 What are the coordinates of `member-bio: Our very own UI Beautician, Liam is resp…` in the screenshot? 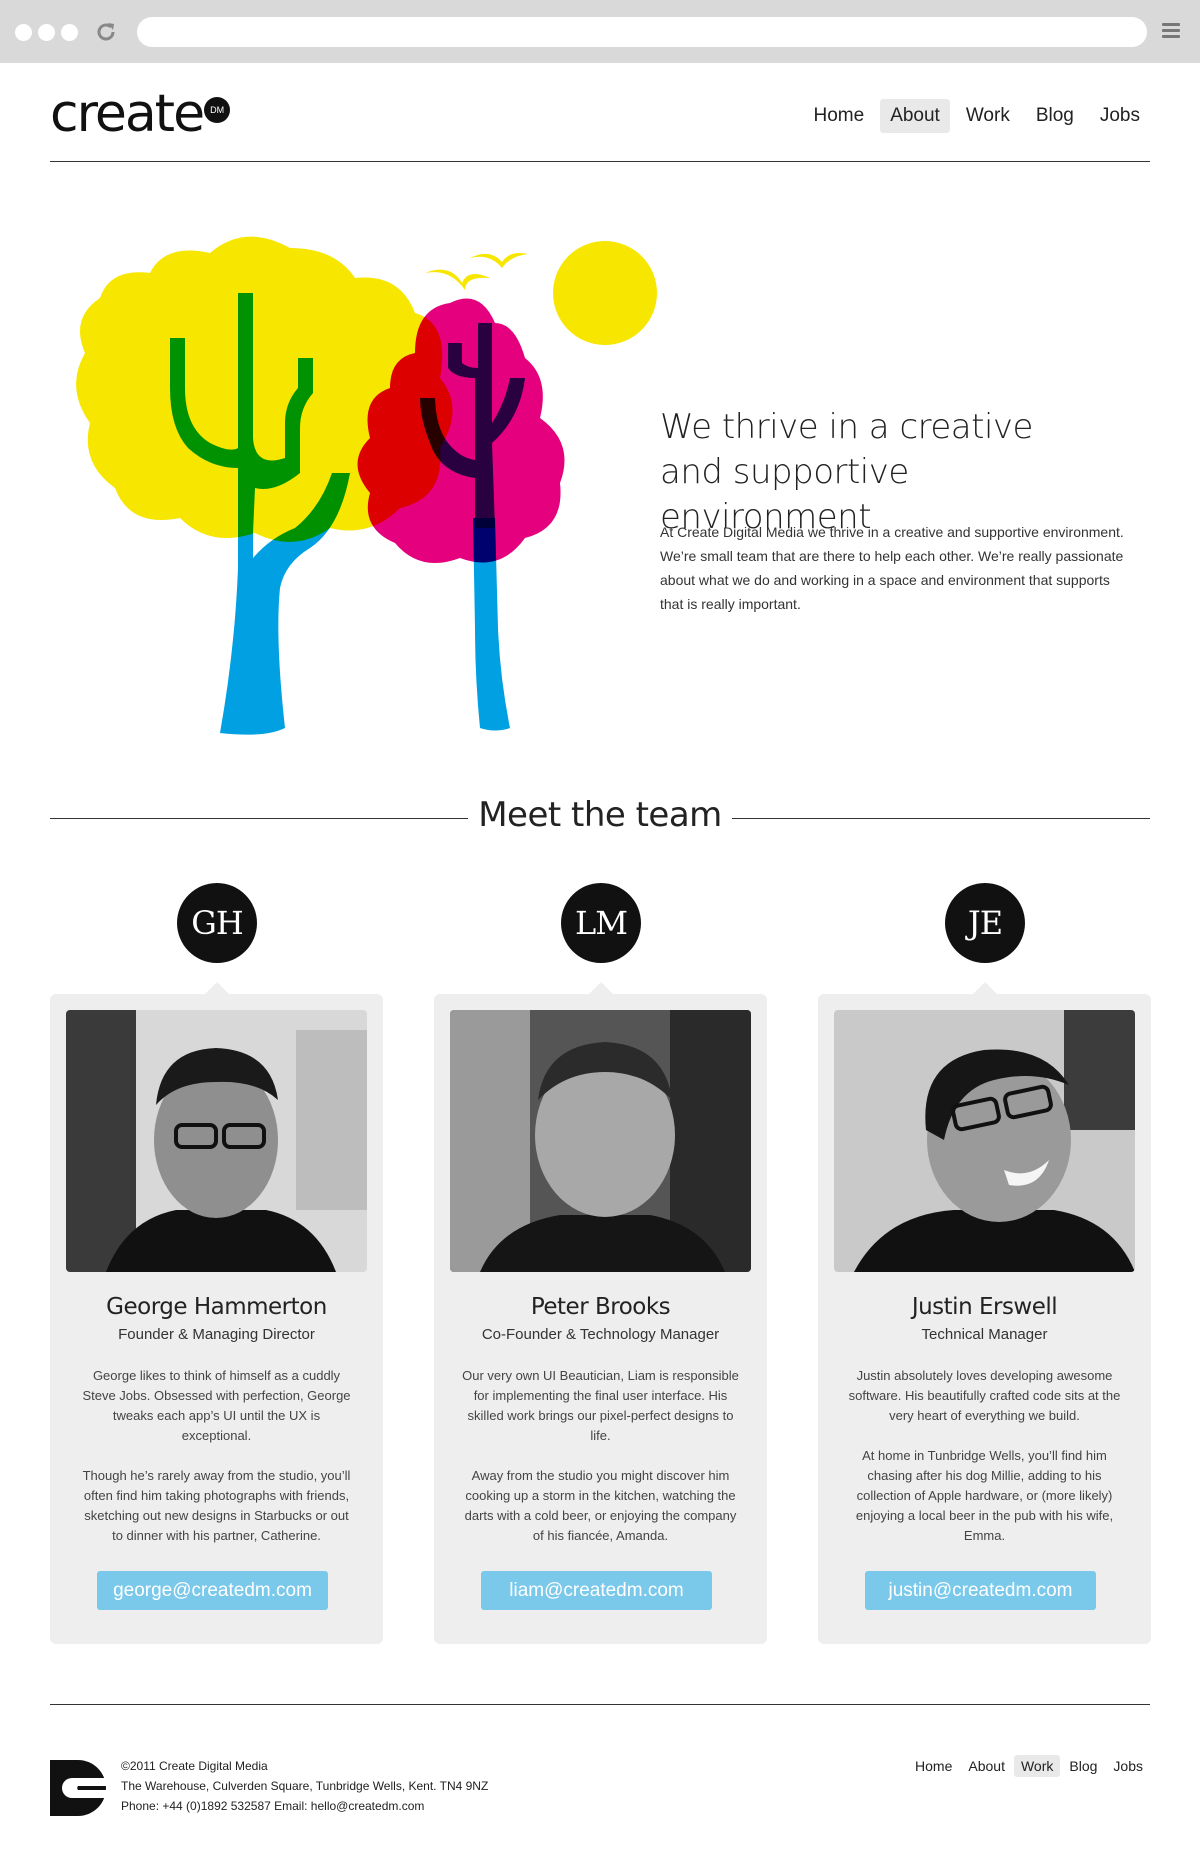 It's located at (600, 1466).